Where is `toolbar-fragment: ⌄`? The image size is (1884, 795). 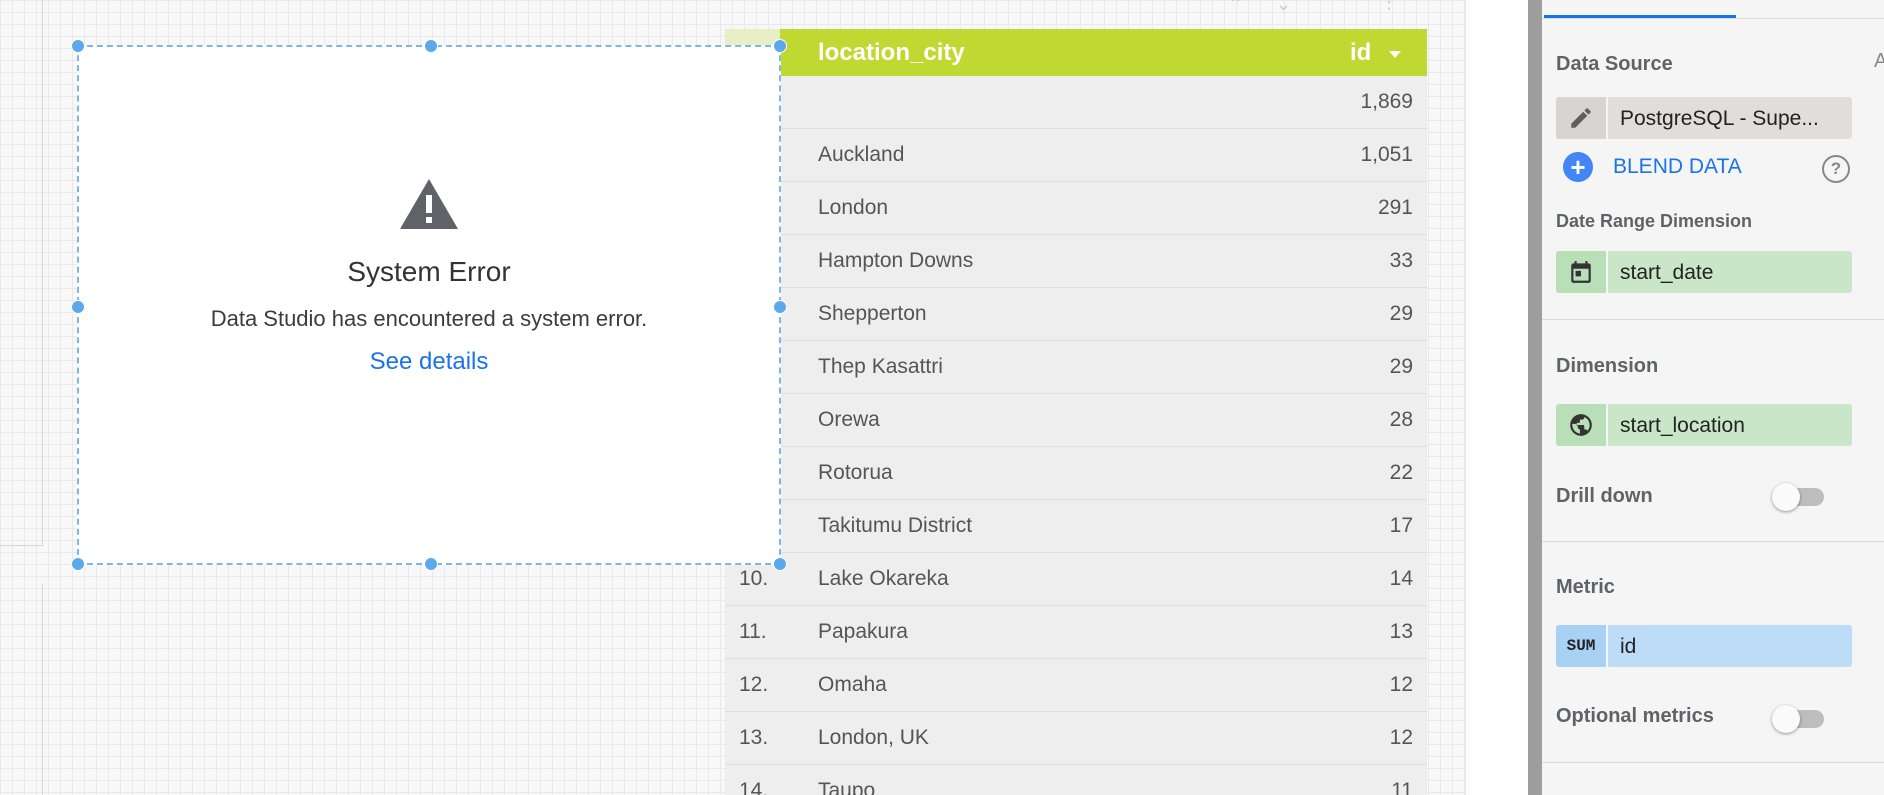 toolbar-fragment: ⌄ is located at coordinates (1284, 7).